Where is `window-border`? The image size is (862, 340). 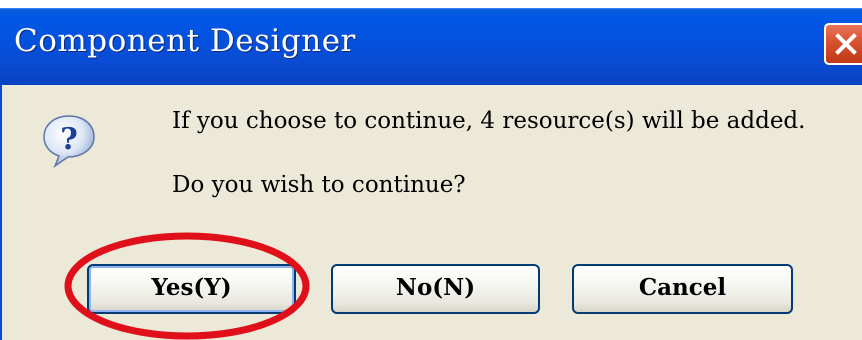 window-border is located at coordinates (1, 212).